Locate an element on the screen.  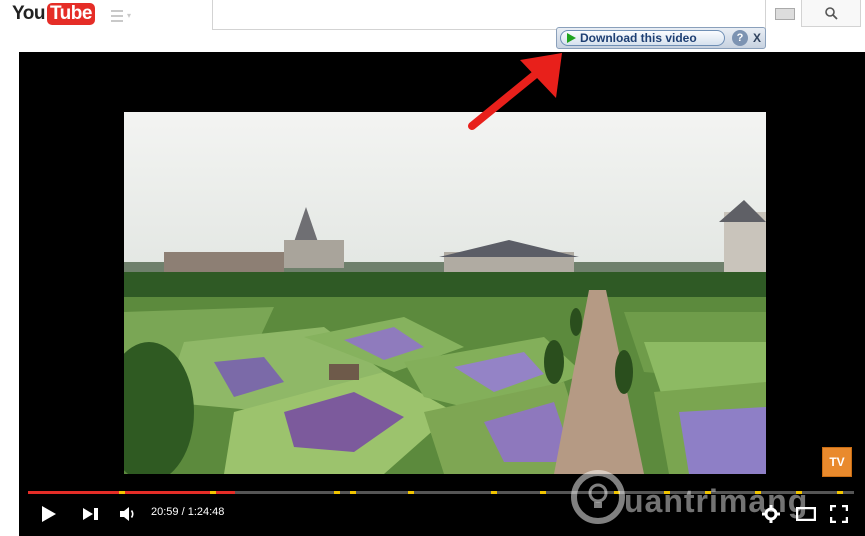
logo-tube: Tube is located at coordinates (70, 14).